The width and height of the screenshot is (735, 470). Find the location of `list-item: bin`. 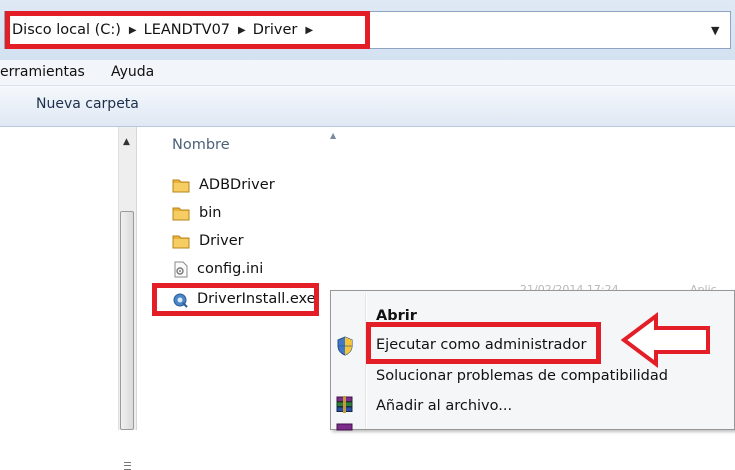

list-item: bin is located at coordinates (196, 213).